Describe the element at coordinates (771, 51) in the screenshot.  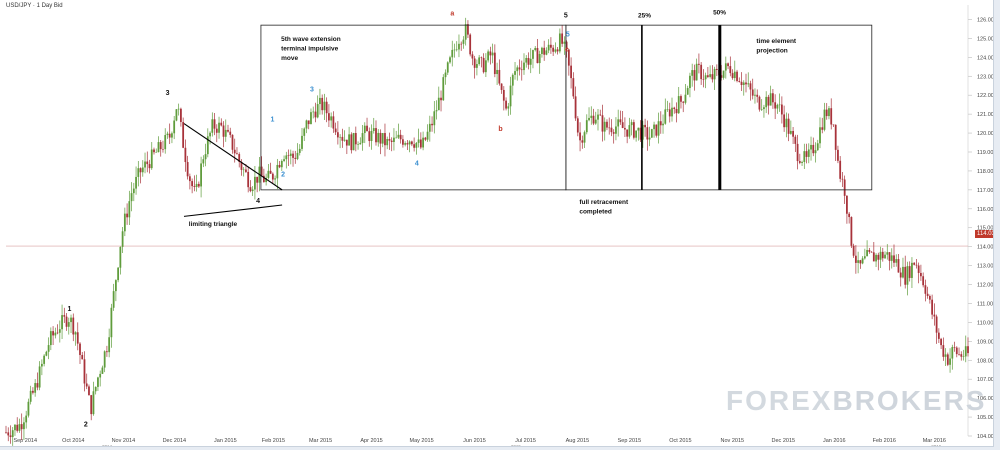
I see `chart-annotation: projection` at that location.